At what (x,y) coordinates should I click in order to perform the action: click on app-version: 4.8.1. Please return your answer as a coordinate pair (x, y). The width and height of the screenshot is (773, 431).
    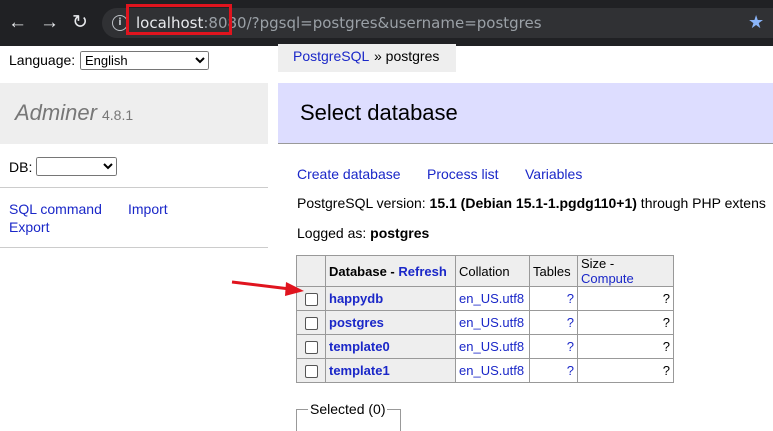
    Looking at the image, I should click on (118, 115).